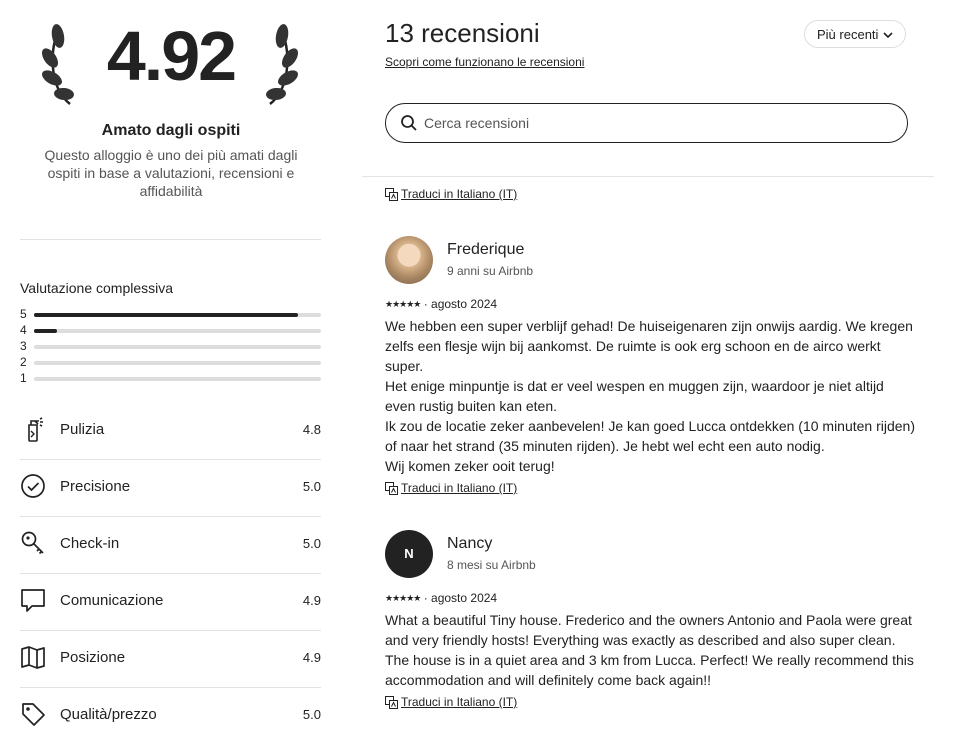 The height and width of the screenshot is (743, 966). Describe the element at coordinates (311, 429) in the screenshot. I see `category-value: 4.8` at that location.